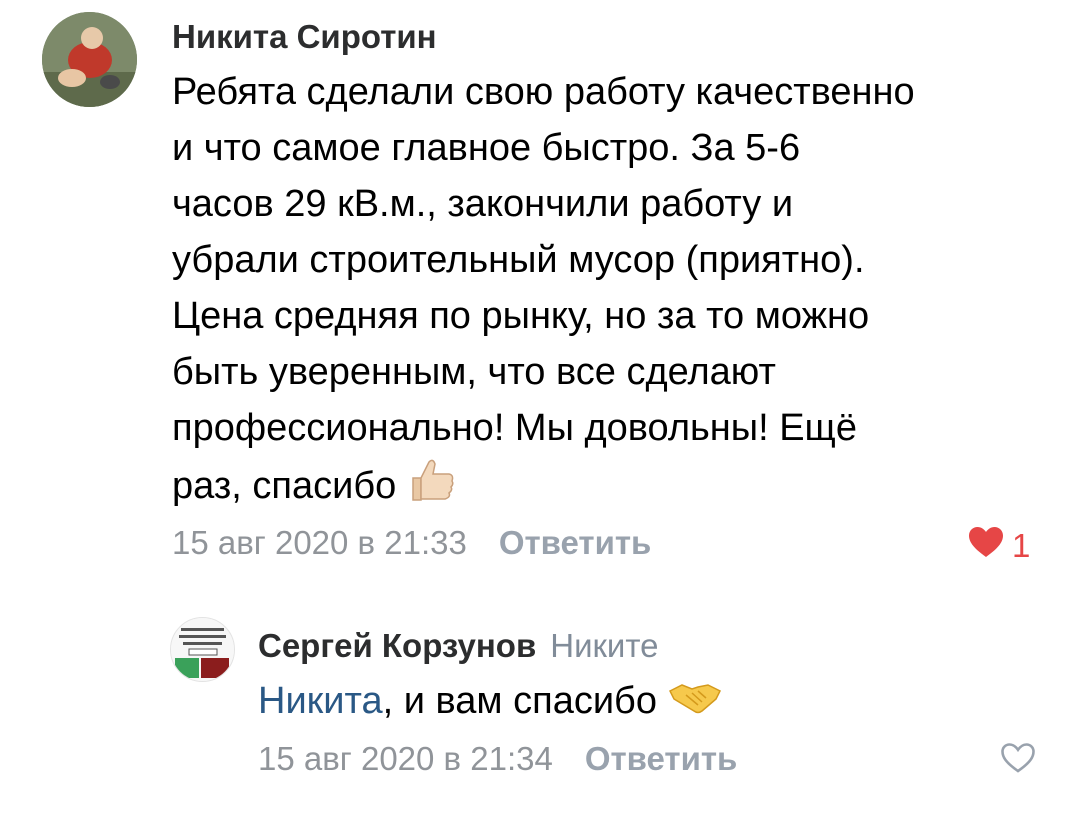 This screenshot has height=825, width=1080. I want to click on comment-author: Никита Сиротин, so click(304, 37).